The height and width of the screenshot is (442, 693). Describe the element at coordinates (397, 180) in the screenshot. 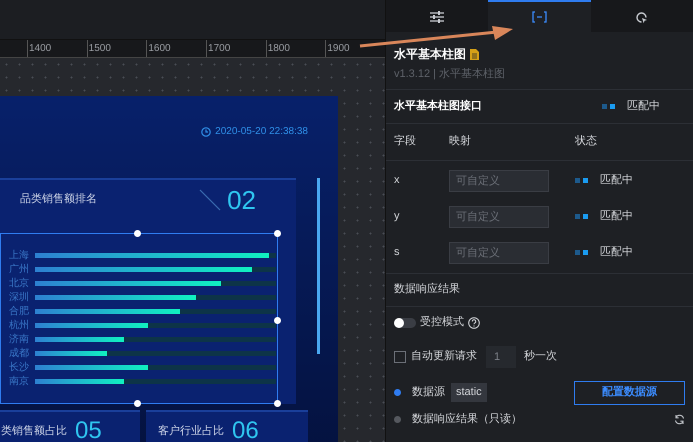

I see `field-name: x` at that location.